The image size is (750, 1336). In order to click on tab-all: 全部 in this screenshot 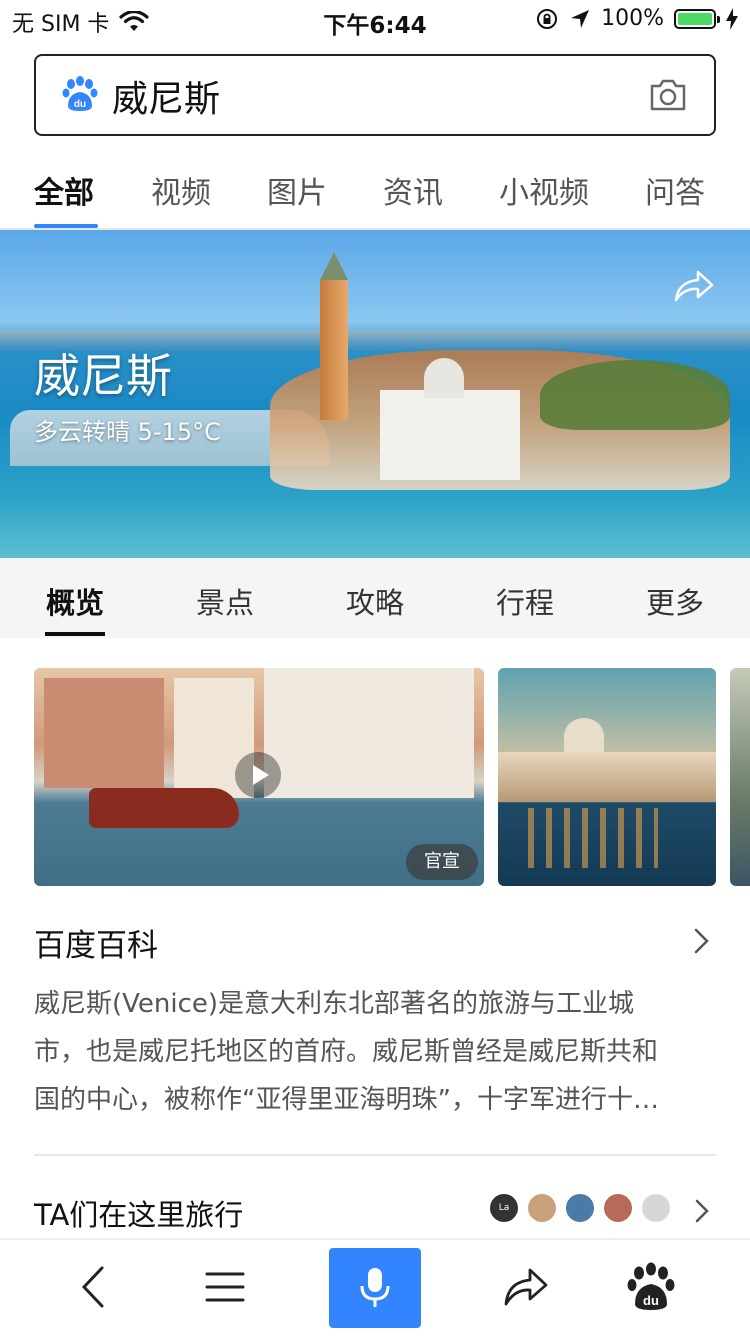, I will do `click(64, 190)`.